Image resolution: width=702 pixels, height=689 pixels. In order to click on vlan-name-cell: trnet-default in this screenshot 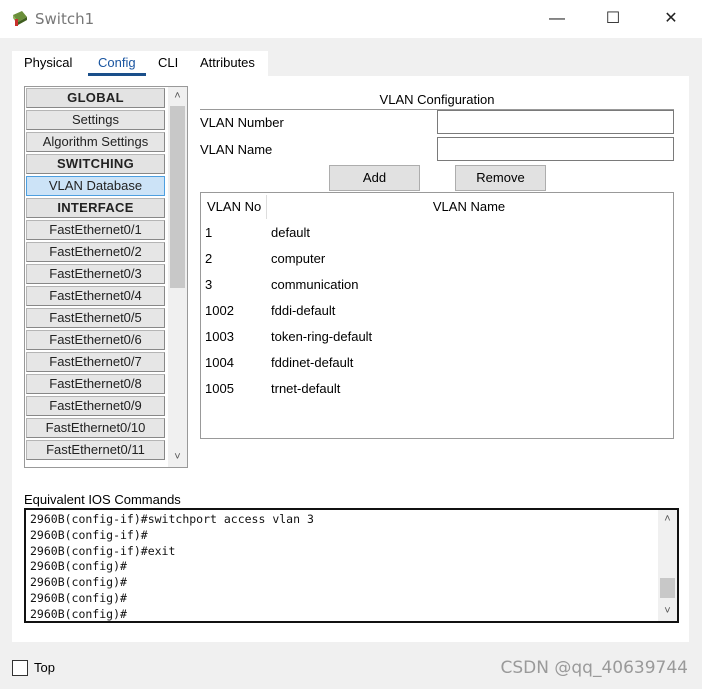, I will do `click(306, 388)`.